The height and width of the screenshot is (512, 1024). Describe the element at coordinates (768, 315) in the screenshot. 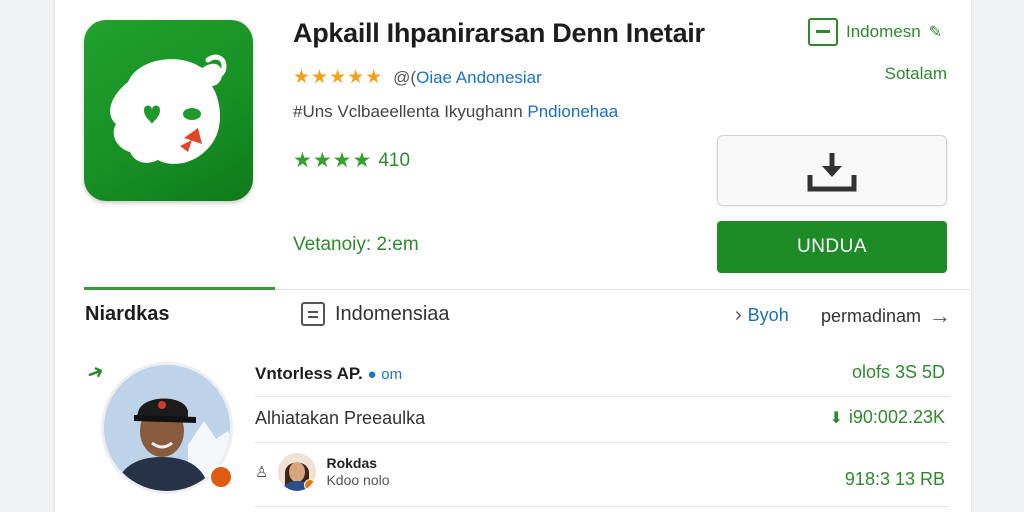

I see `byoh-label: Byoh` at that location.